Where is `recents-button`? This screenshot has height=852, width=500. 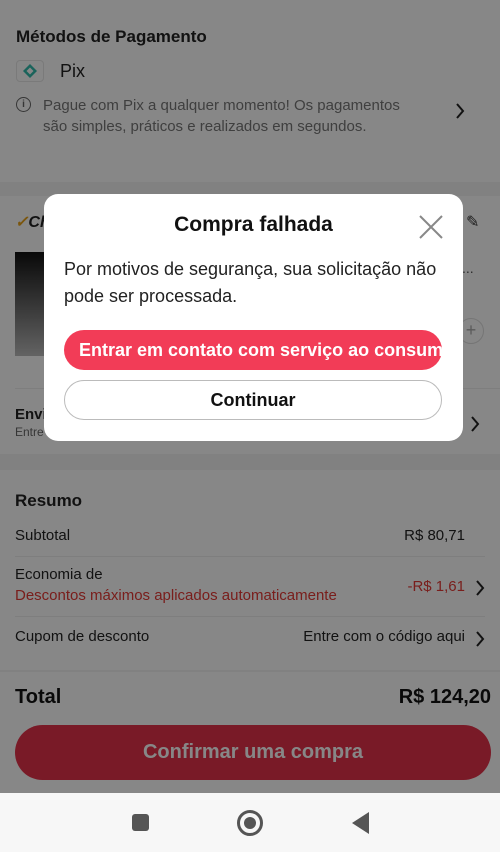 recents-button is located at coordinates (140, 822).